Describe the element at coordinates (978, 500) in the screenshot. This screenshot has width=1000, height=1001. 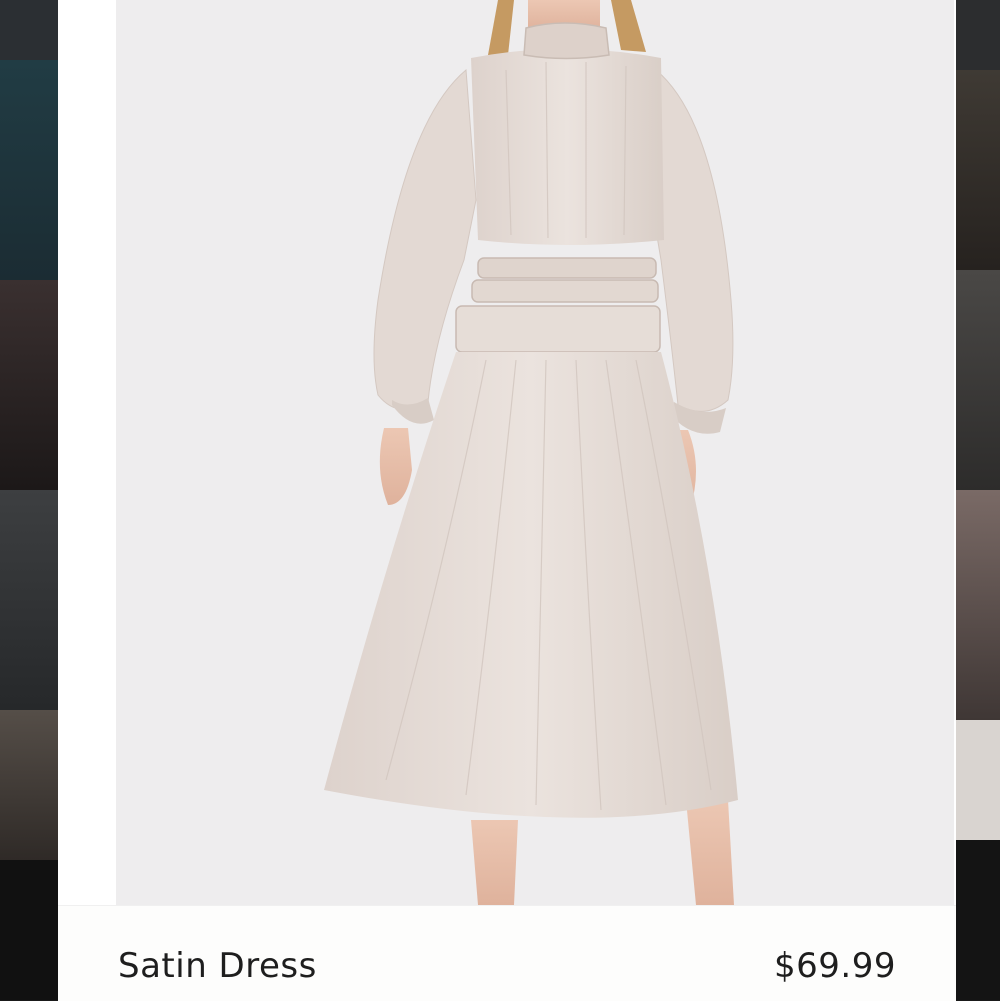
I see `background-right-strip` at that location.